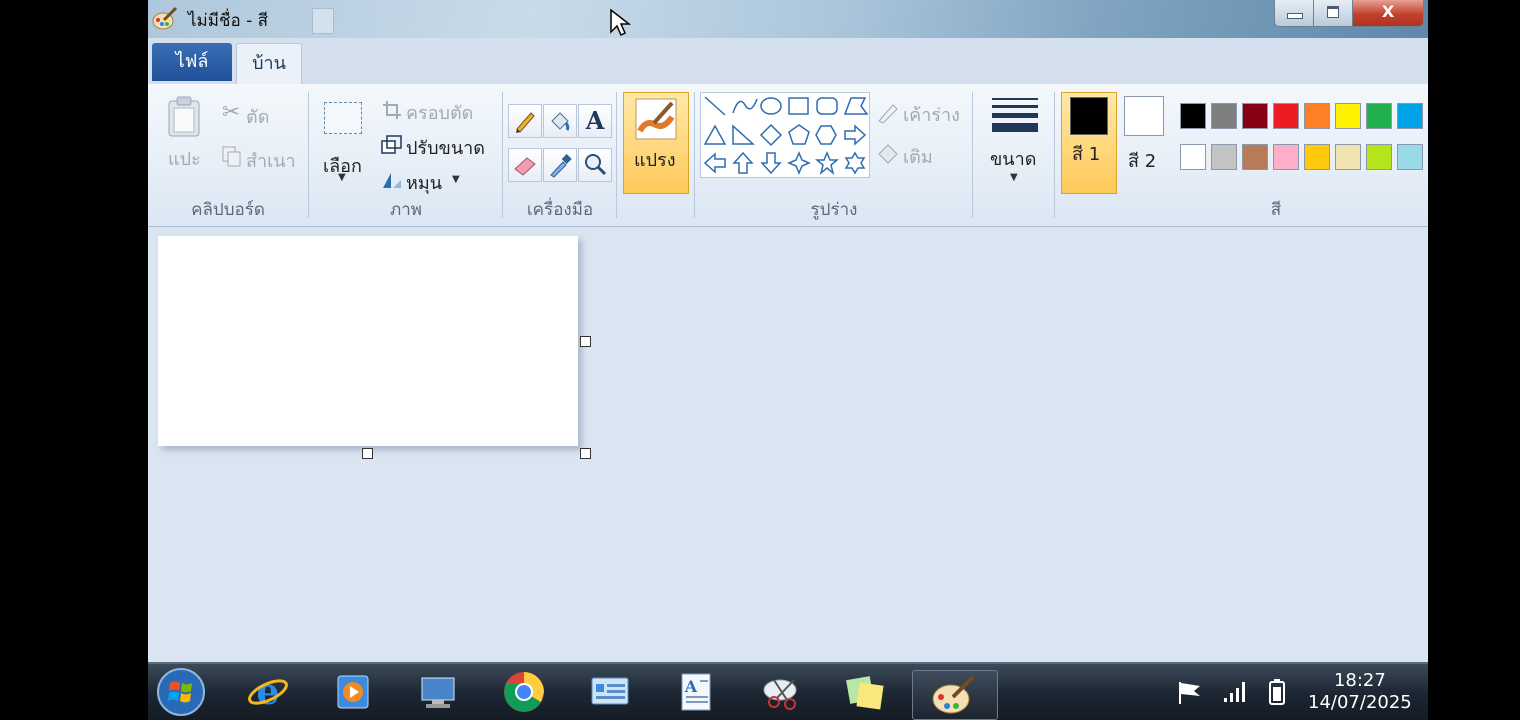 This screenshot has height=720, width=1520. Describe the element at coordinates (1388, 13) in the screenshot. I see `close-button: X` at that location.